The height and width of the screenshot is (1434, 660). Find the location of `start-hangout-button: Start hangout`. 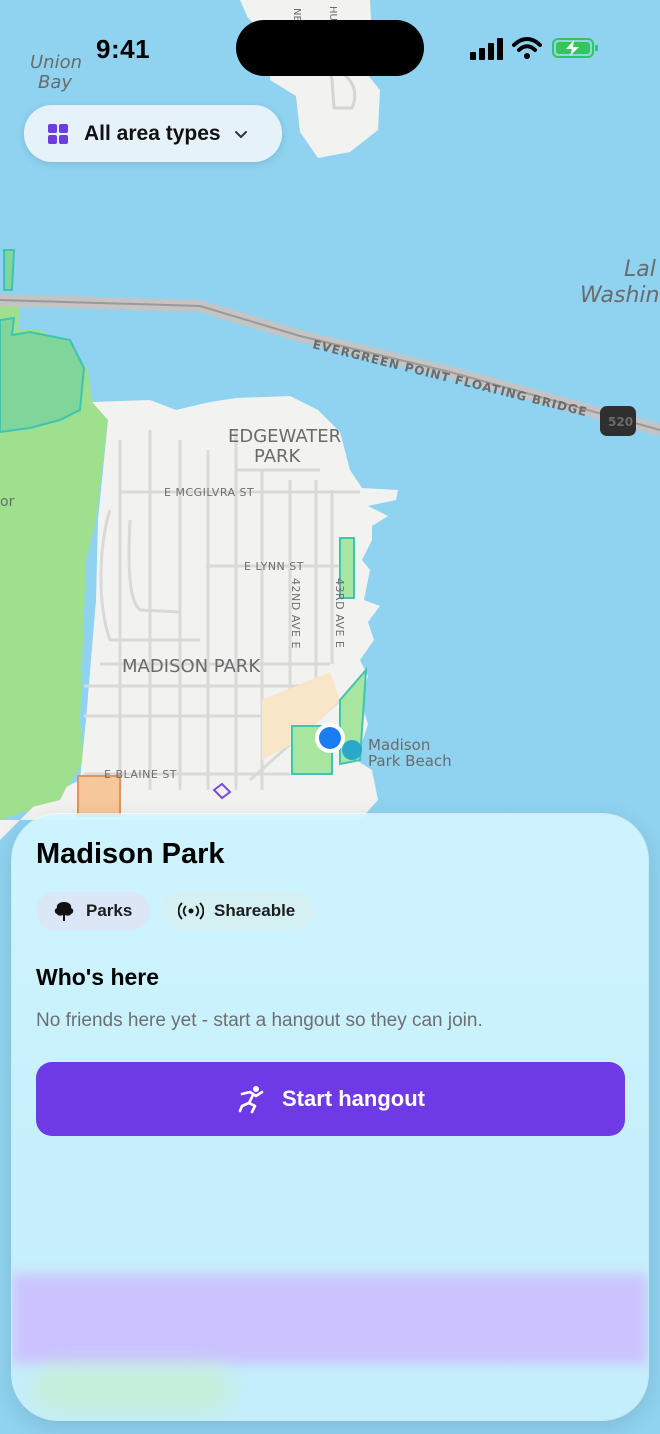

start-hangout-button: Start hangout is located at coordinates (330, 1099).